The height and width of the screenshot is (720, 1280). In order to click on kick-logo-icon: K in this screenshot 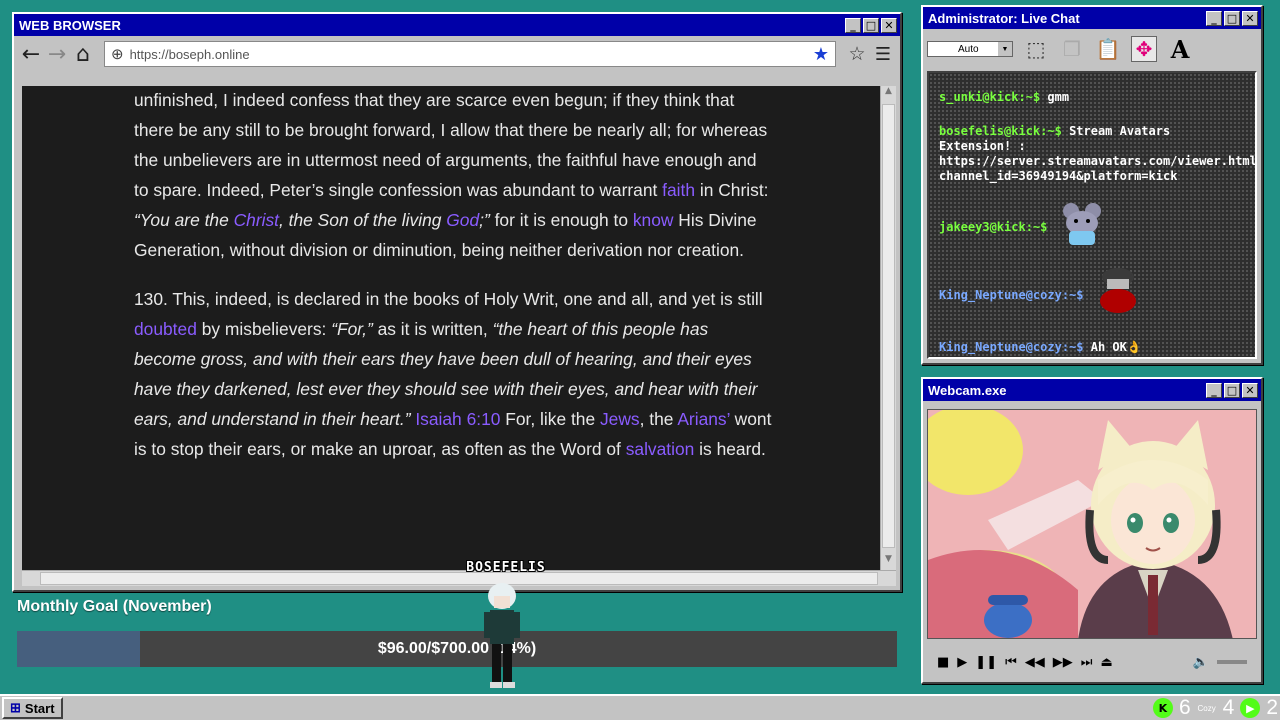, I will do `click(1162, 708)`.